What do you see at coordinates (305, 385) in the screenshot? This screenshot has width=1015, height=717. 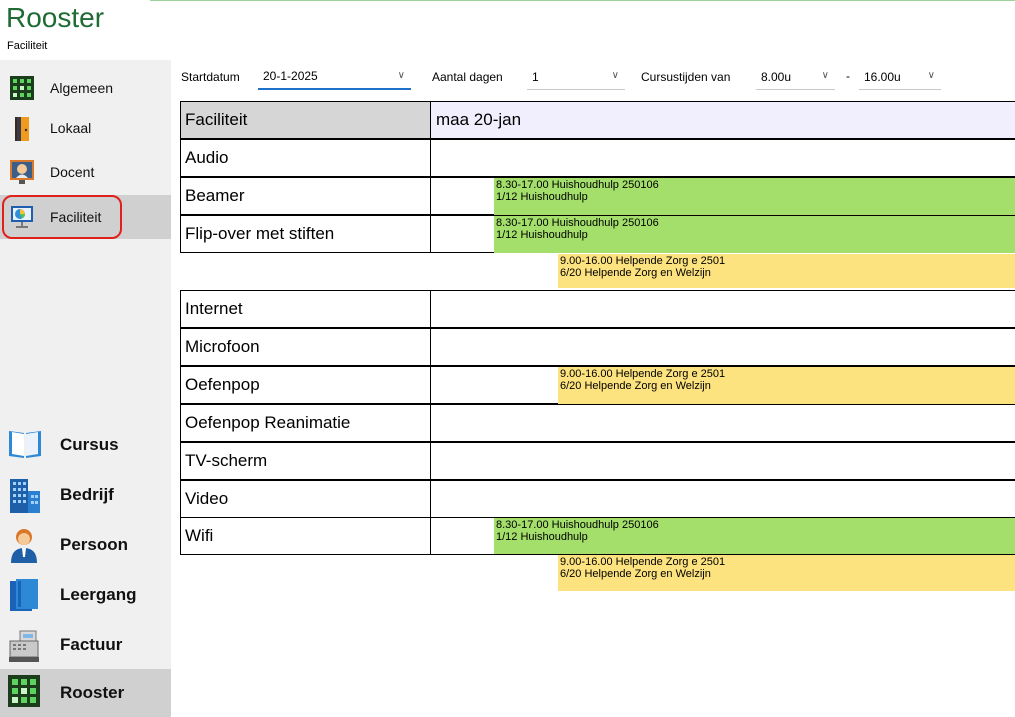 I see `facility-name: Oefenpop` at bounding box center [305, 385].